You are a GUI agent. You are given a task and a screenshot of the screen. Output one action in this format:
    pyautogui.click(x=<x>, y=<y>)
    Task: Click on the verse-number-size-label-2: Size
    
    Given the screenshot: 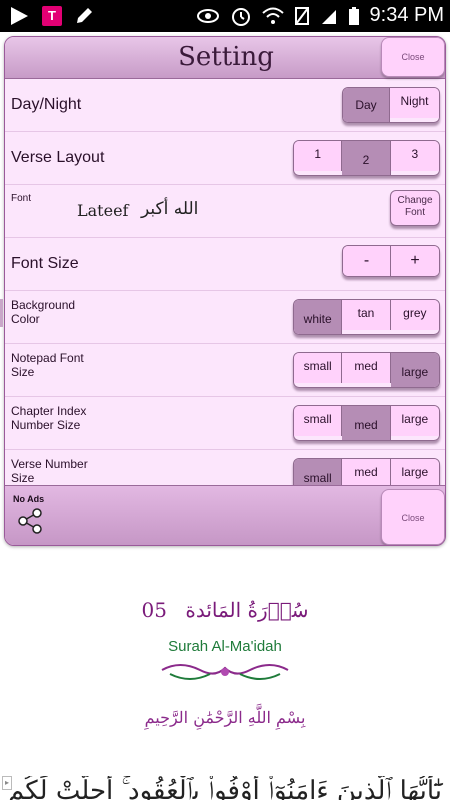 What is the action you would take?
    pyautogui.click(x=23, y=478)
    